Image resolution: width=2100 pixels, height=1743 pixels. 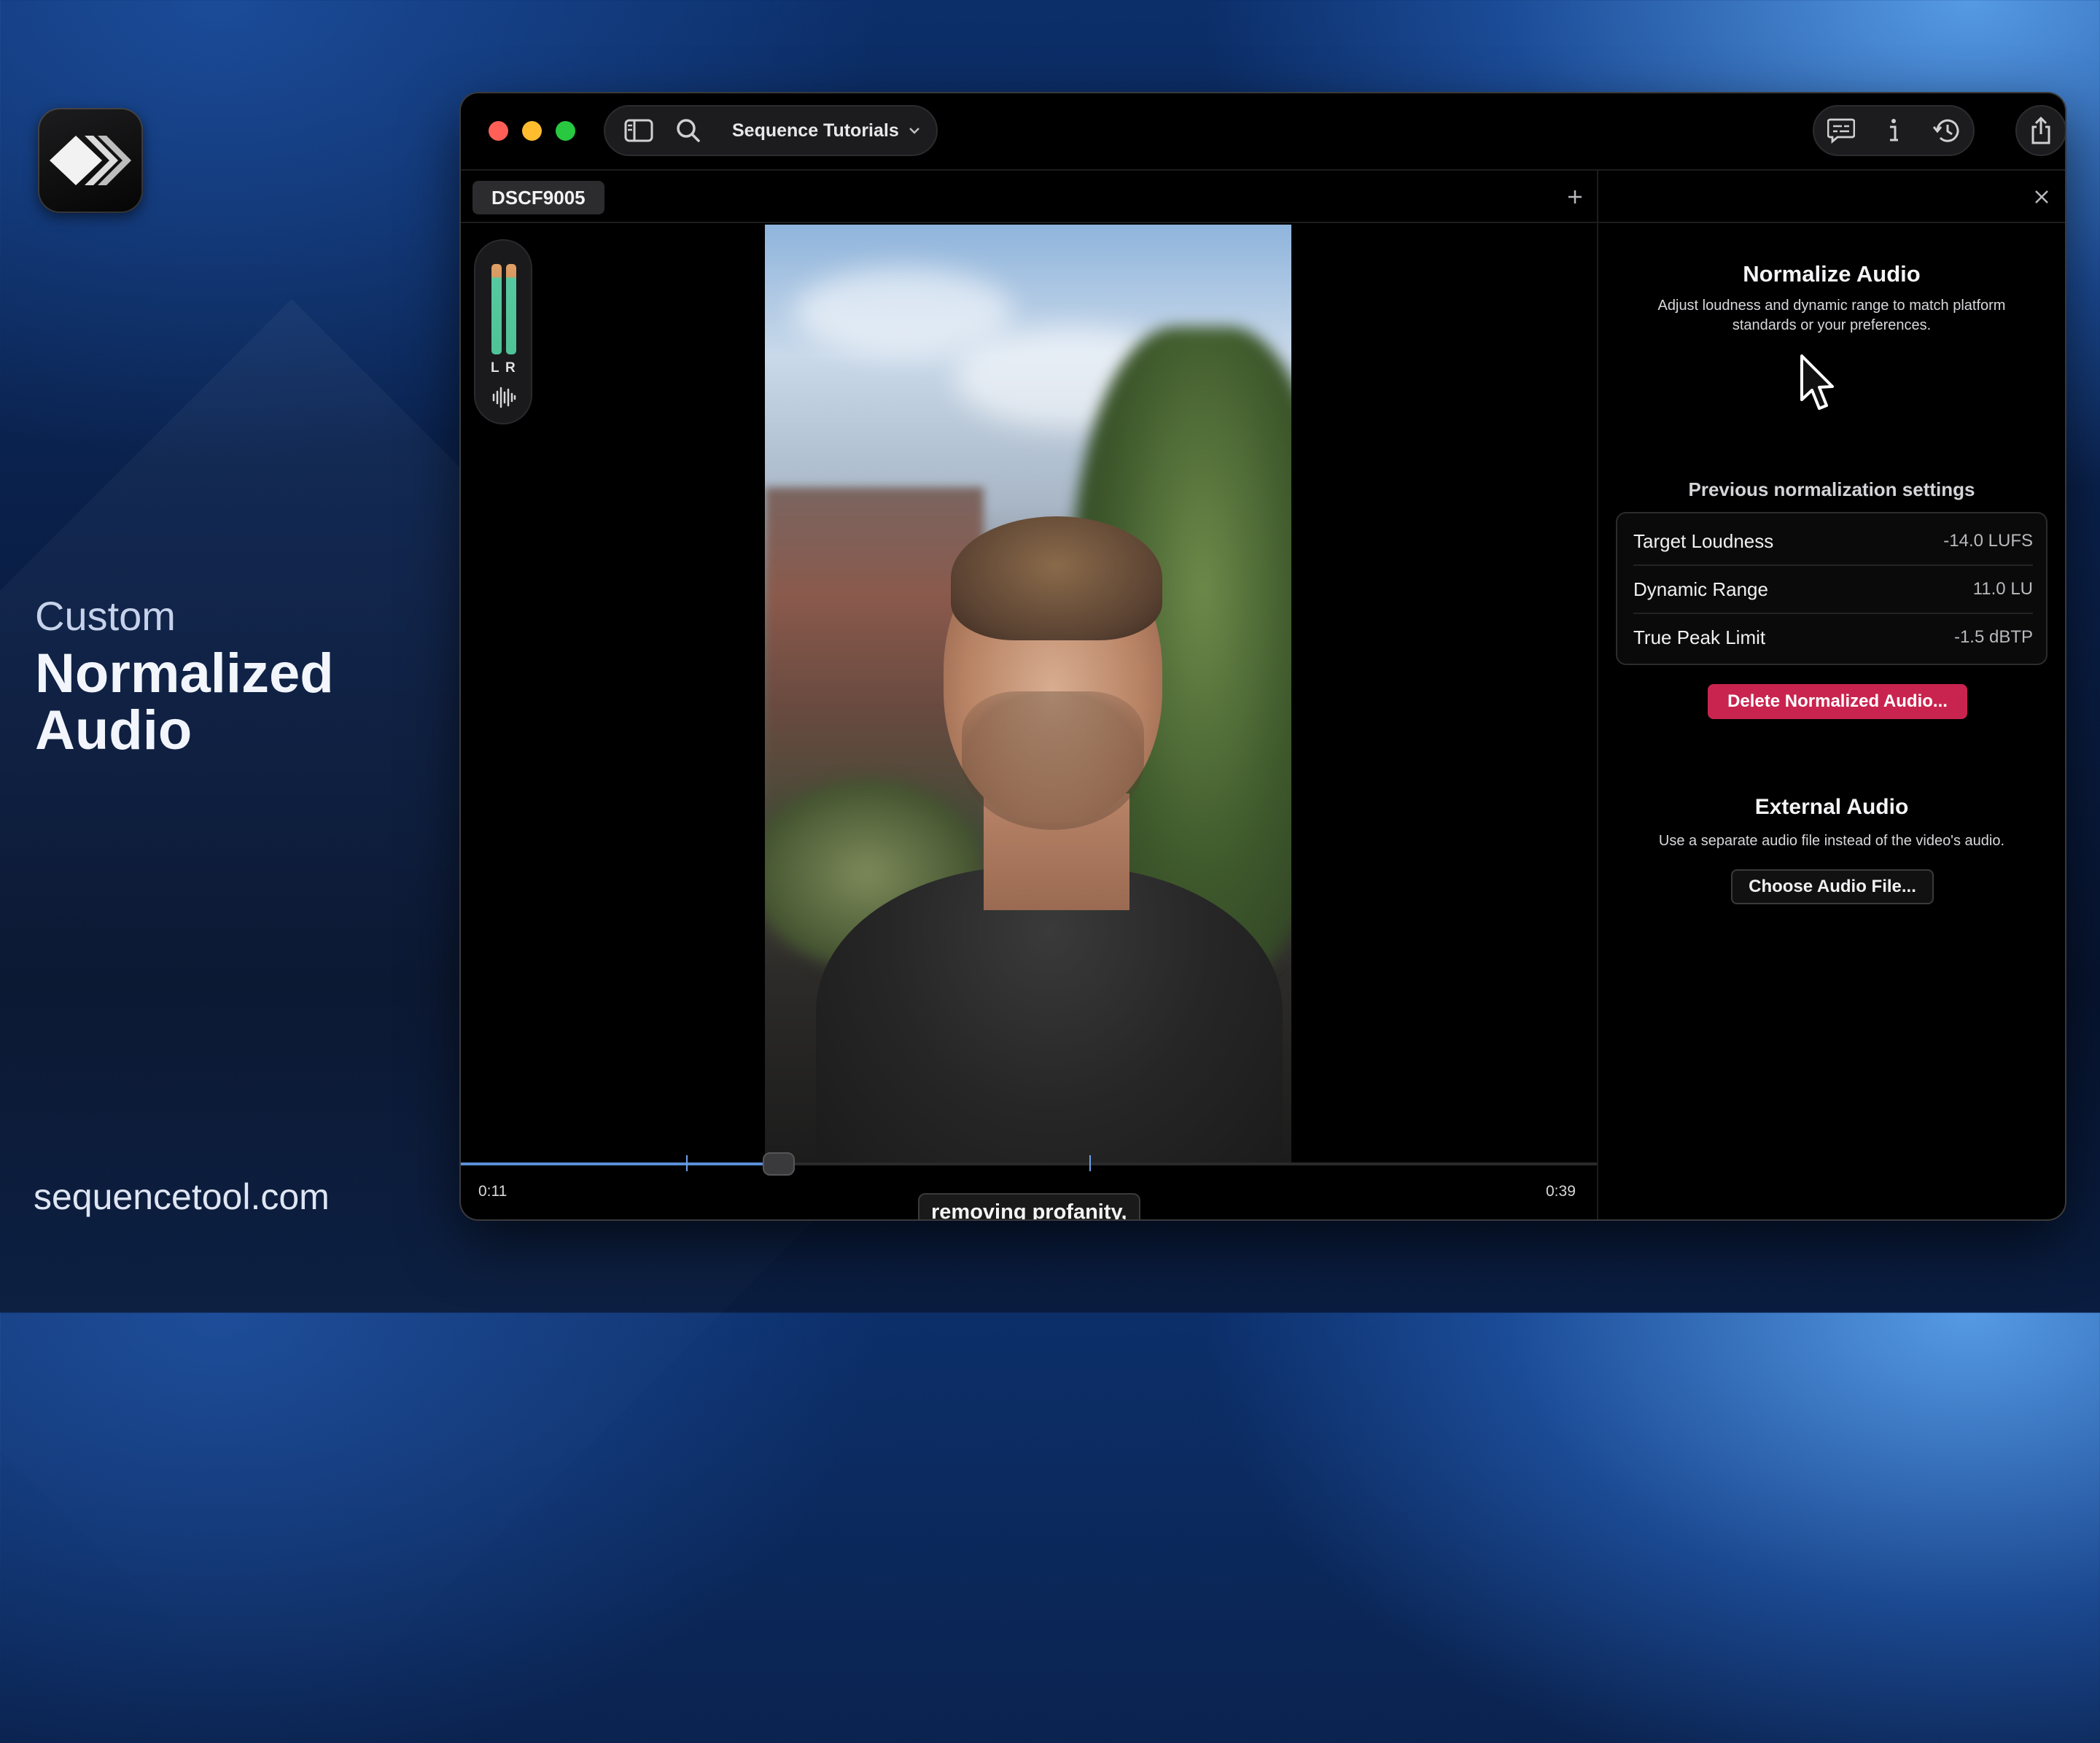 What do you see at coordinates (1831, 489) in the screenshot?
I see `previous-settings-heading: Previous normalization settings` at bounding box center [1831, 489].